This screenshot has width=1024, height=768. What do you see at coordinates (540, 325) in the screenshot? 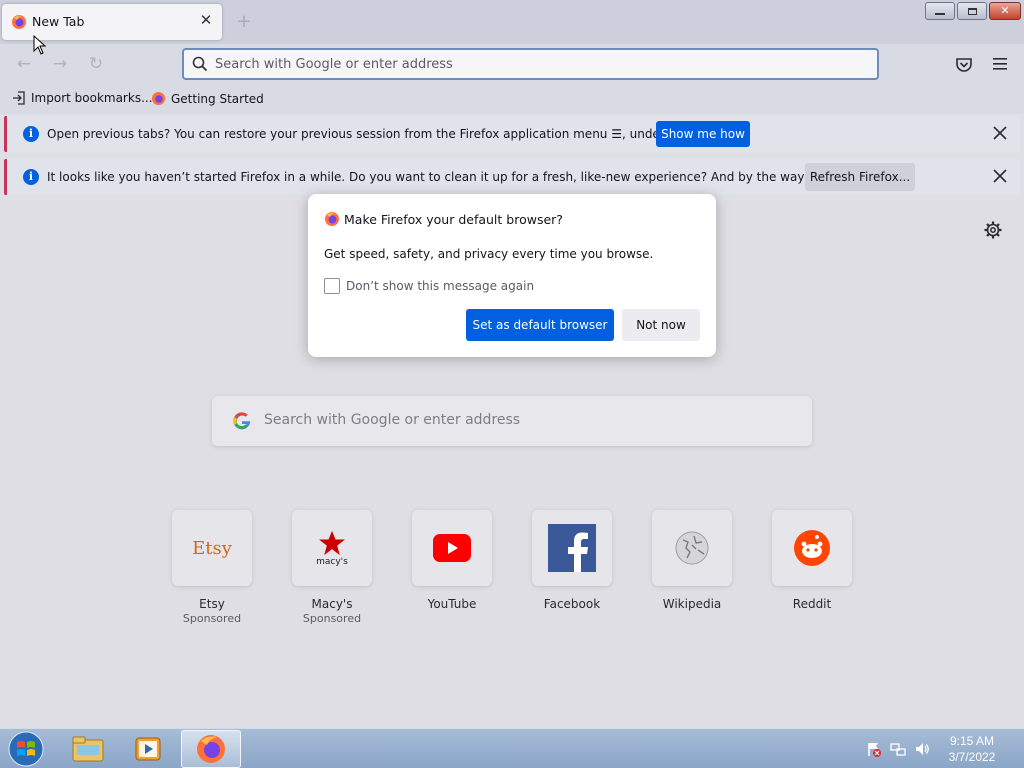
I see `set-default-browser-button: Set as default browser` at bounding box center [540, 325].